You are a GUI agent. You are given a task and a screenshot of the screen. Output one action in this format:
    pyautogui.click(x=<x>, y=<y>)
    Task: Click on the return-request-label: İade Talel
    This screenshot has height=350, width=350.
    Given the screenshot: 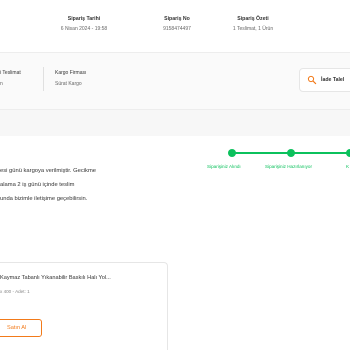 What is the action you would take?
    pyautogui.click(x=333, y=80)
    